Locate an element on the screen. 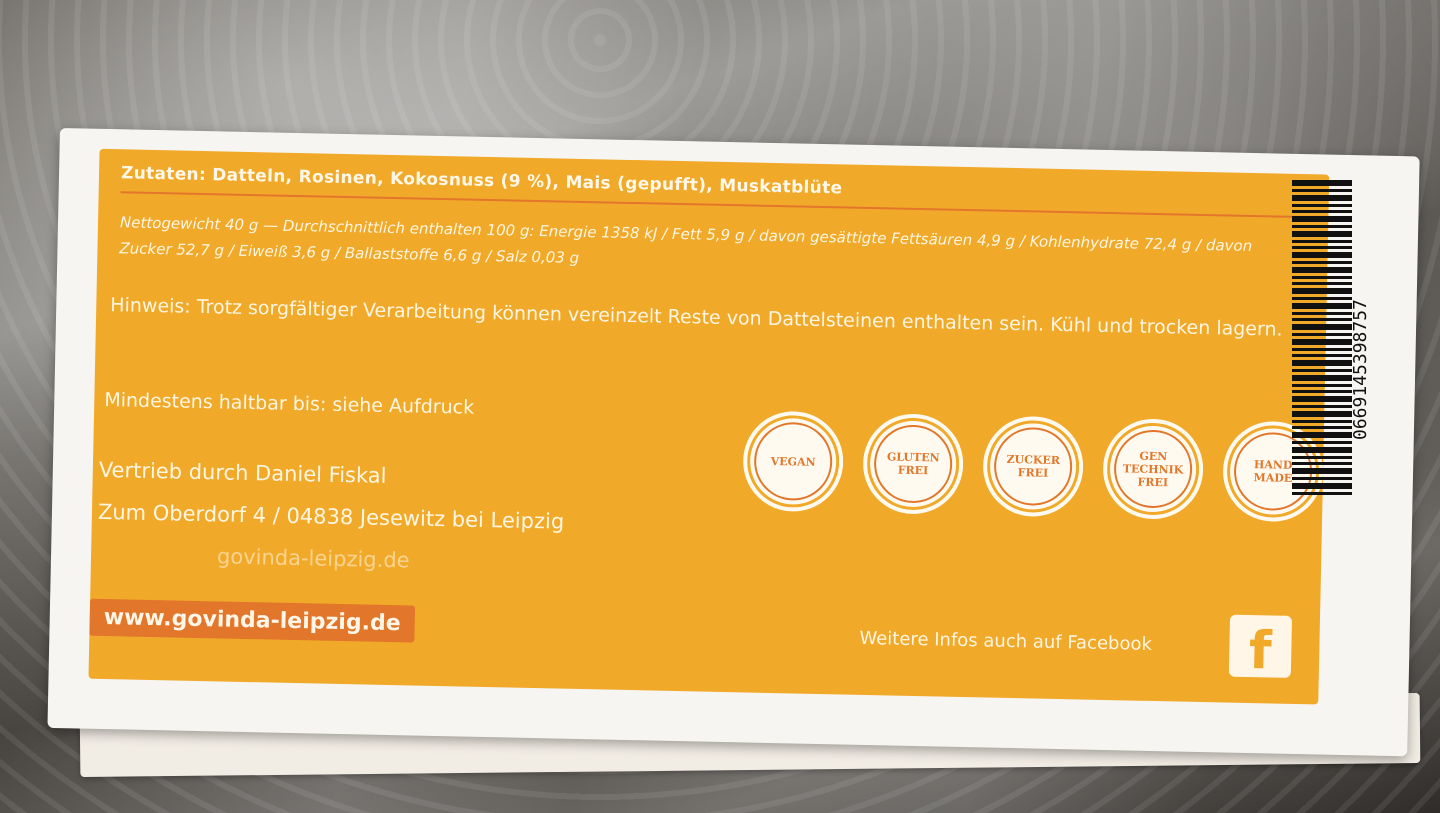 The width and height of the screenshot is (1440, 813). badge-gmo-free: GEN TECHNIK FREI is located at coordinates (1153, 469).